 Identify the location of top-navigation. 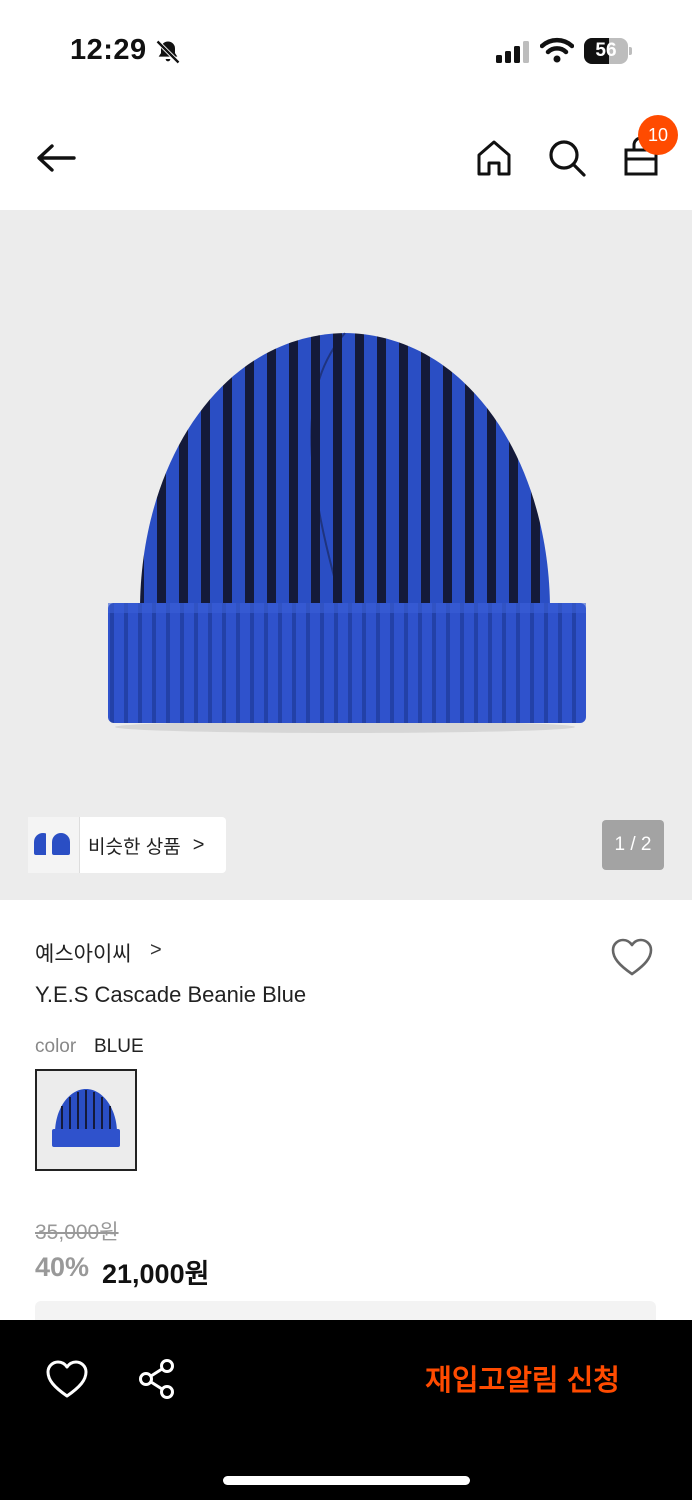
(346, 158).